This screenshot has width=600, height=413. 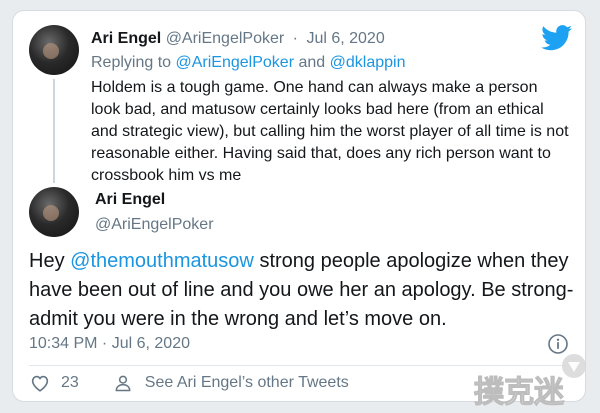 I want to click on watermark-logo: 撲克迷, so click(x=530, y=382).